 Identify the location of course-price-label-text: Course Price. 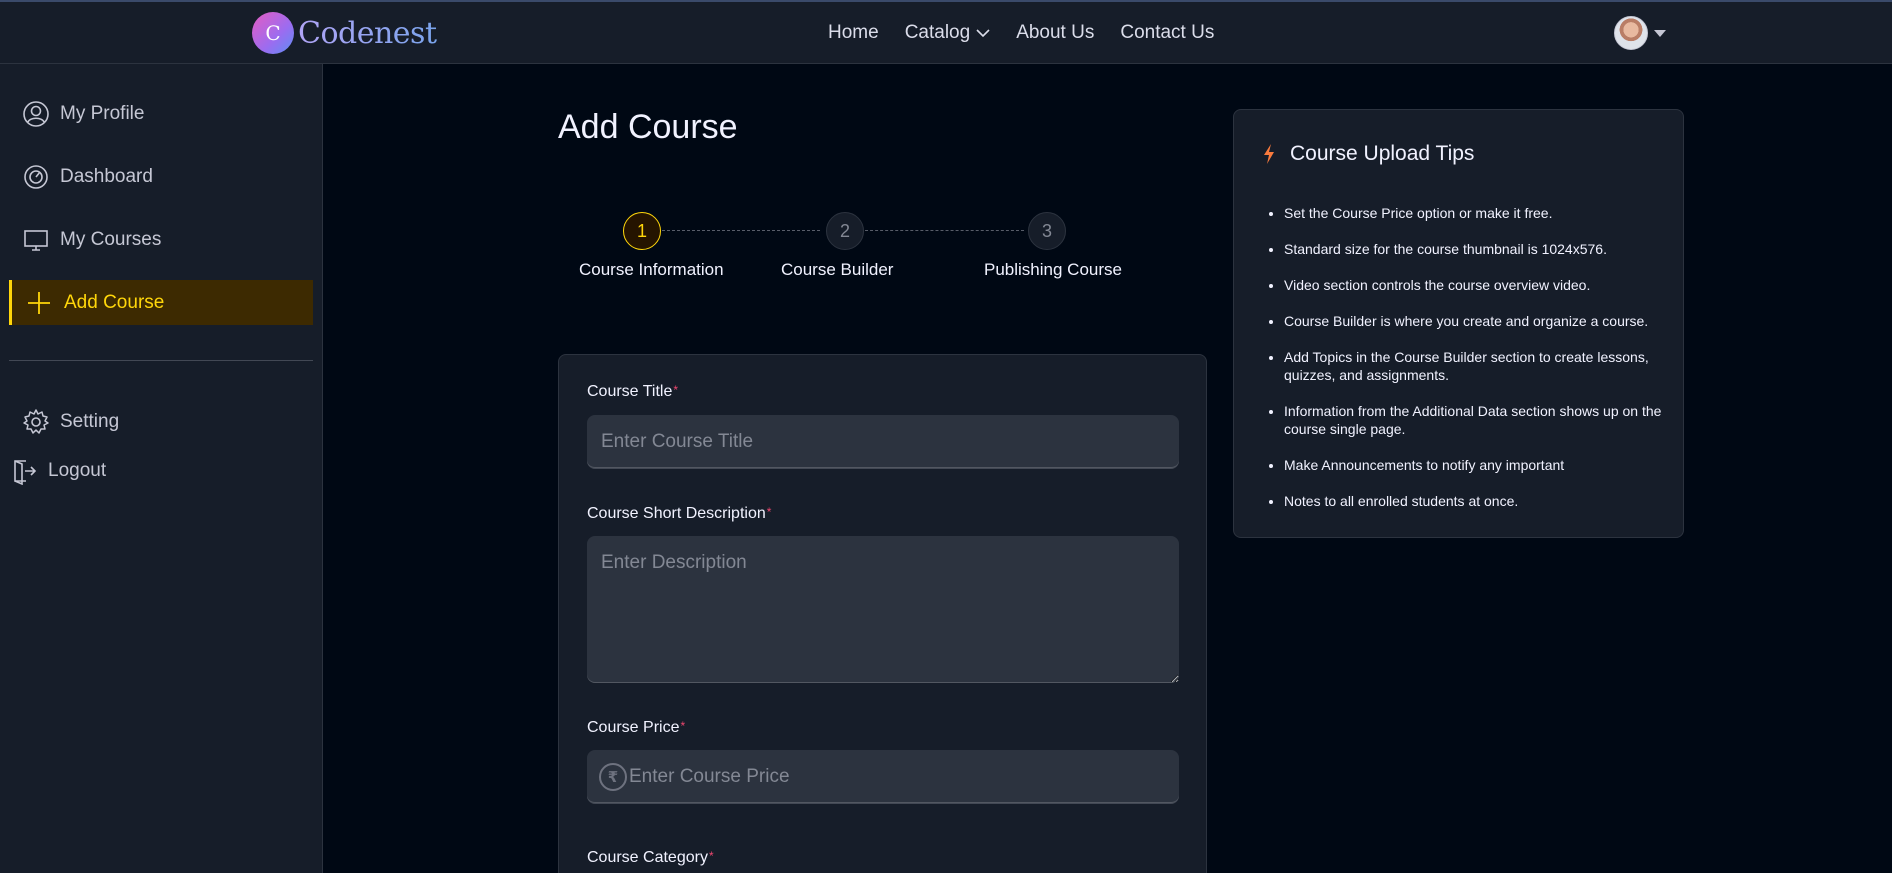
(633, 727).